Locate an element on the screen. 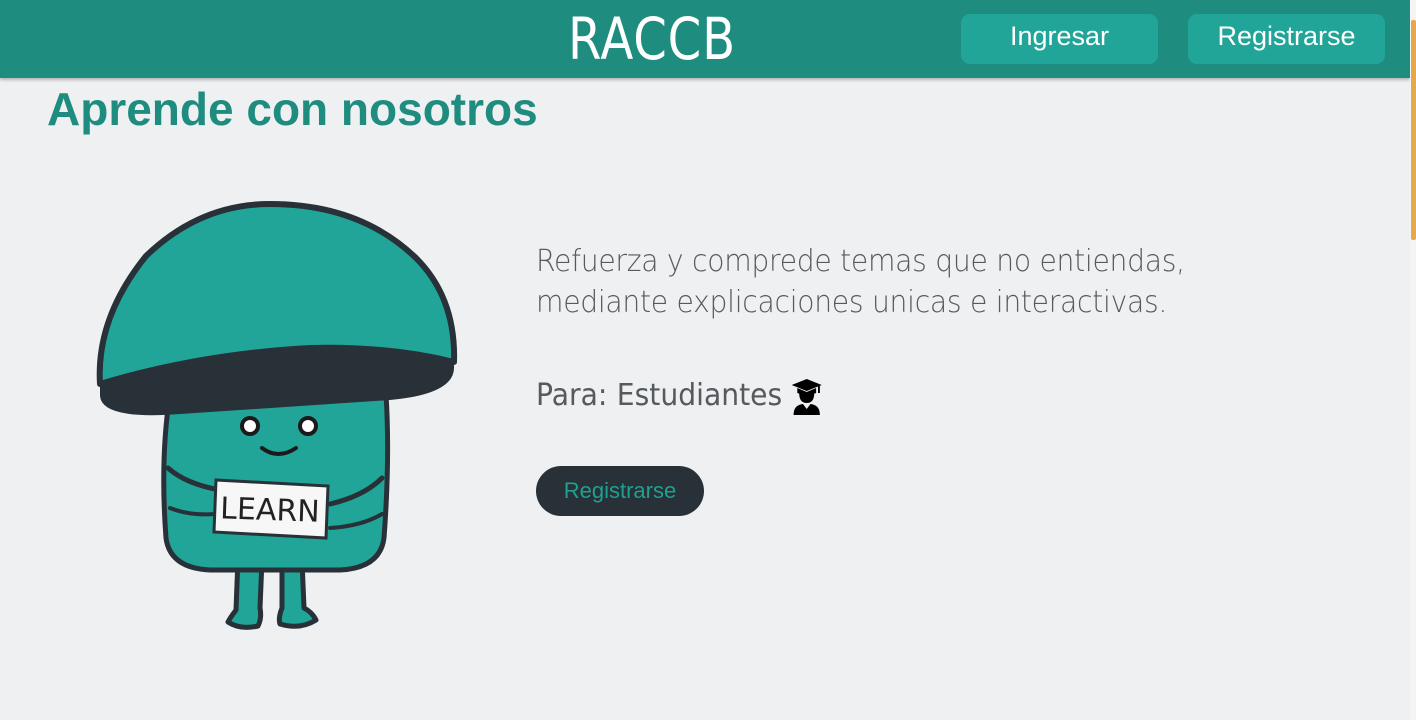  page-title: Aprende con nosotros is located at coordinates (292, 109).